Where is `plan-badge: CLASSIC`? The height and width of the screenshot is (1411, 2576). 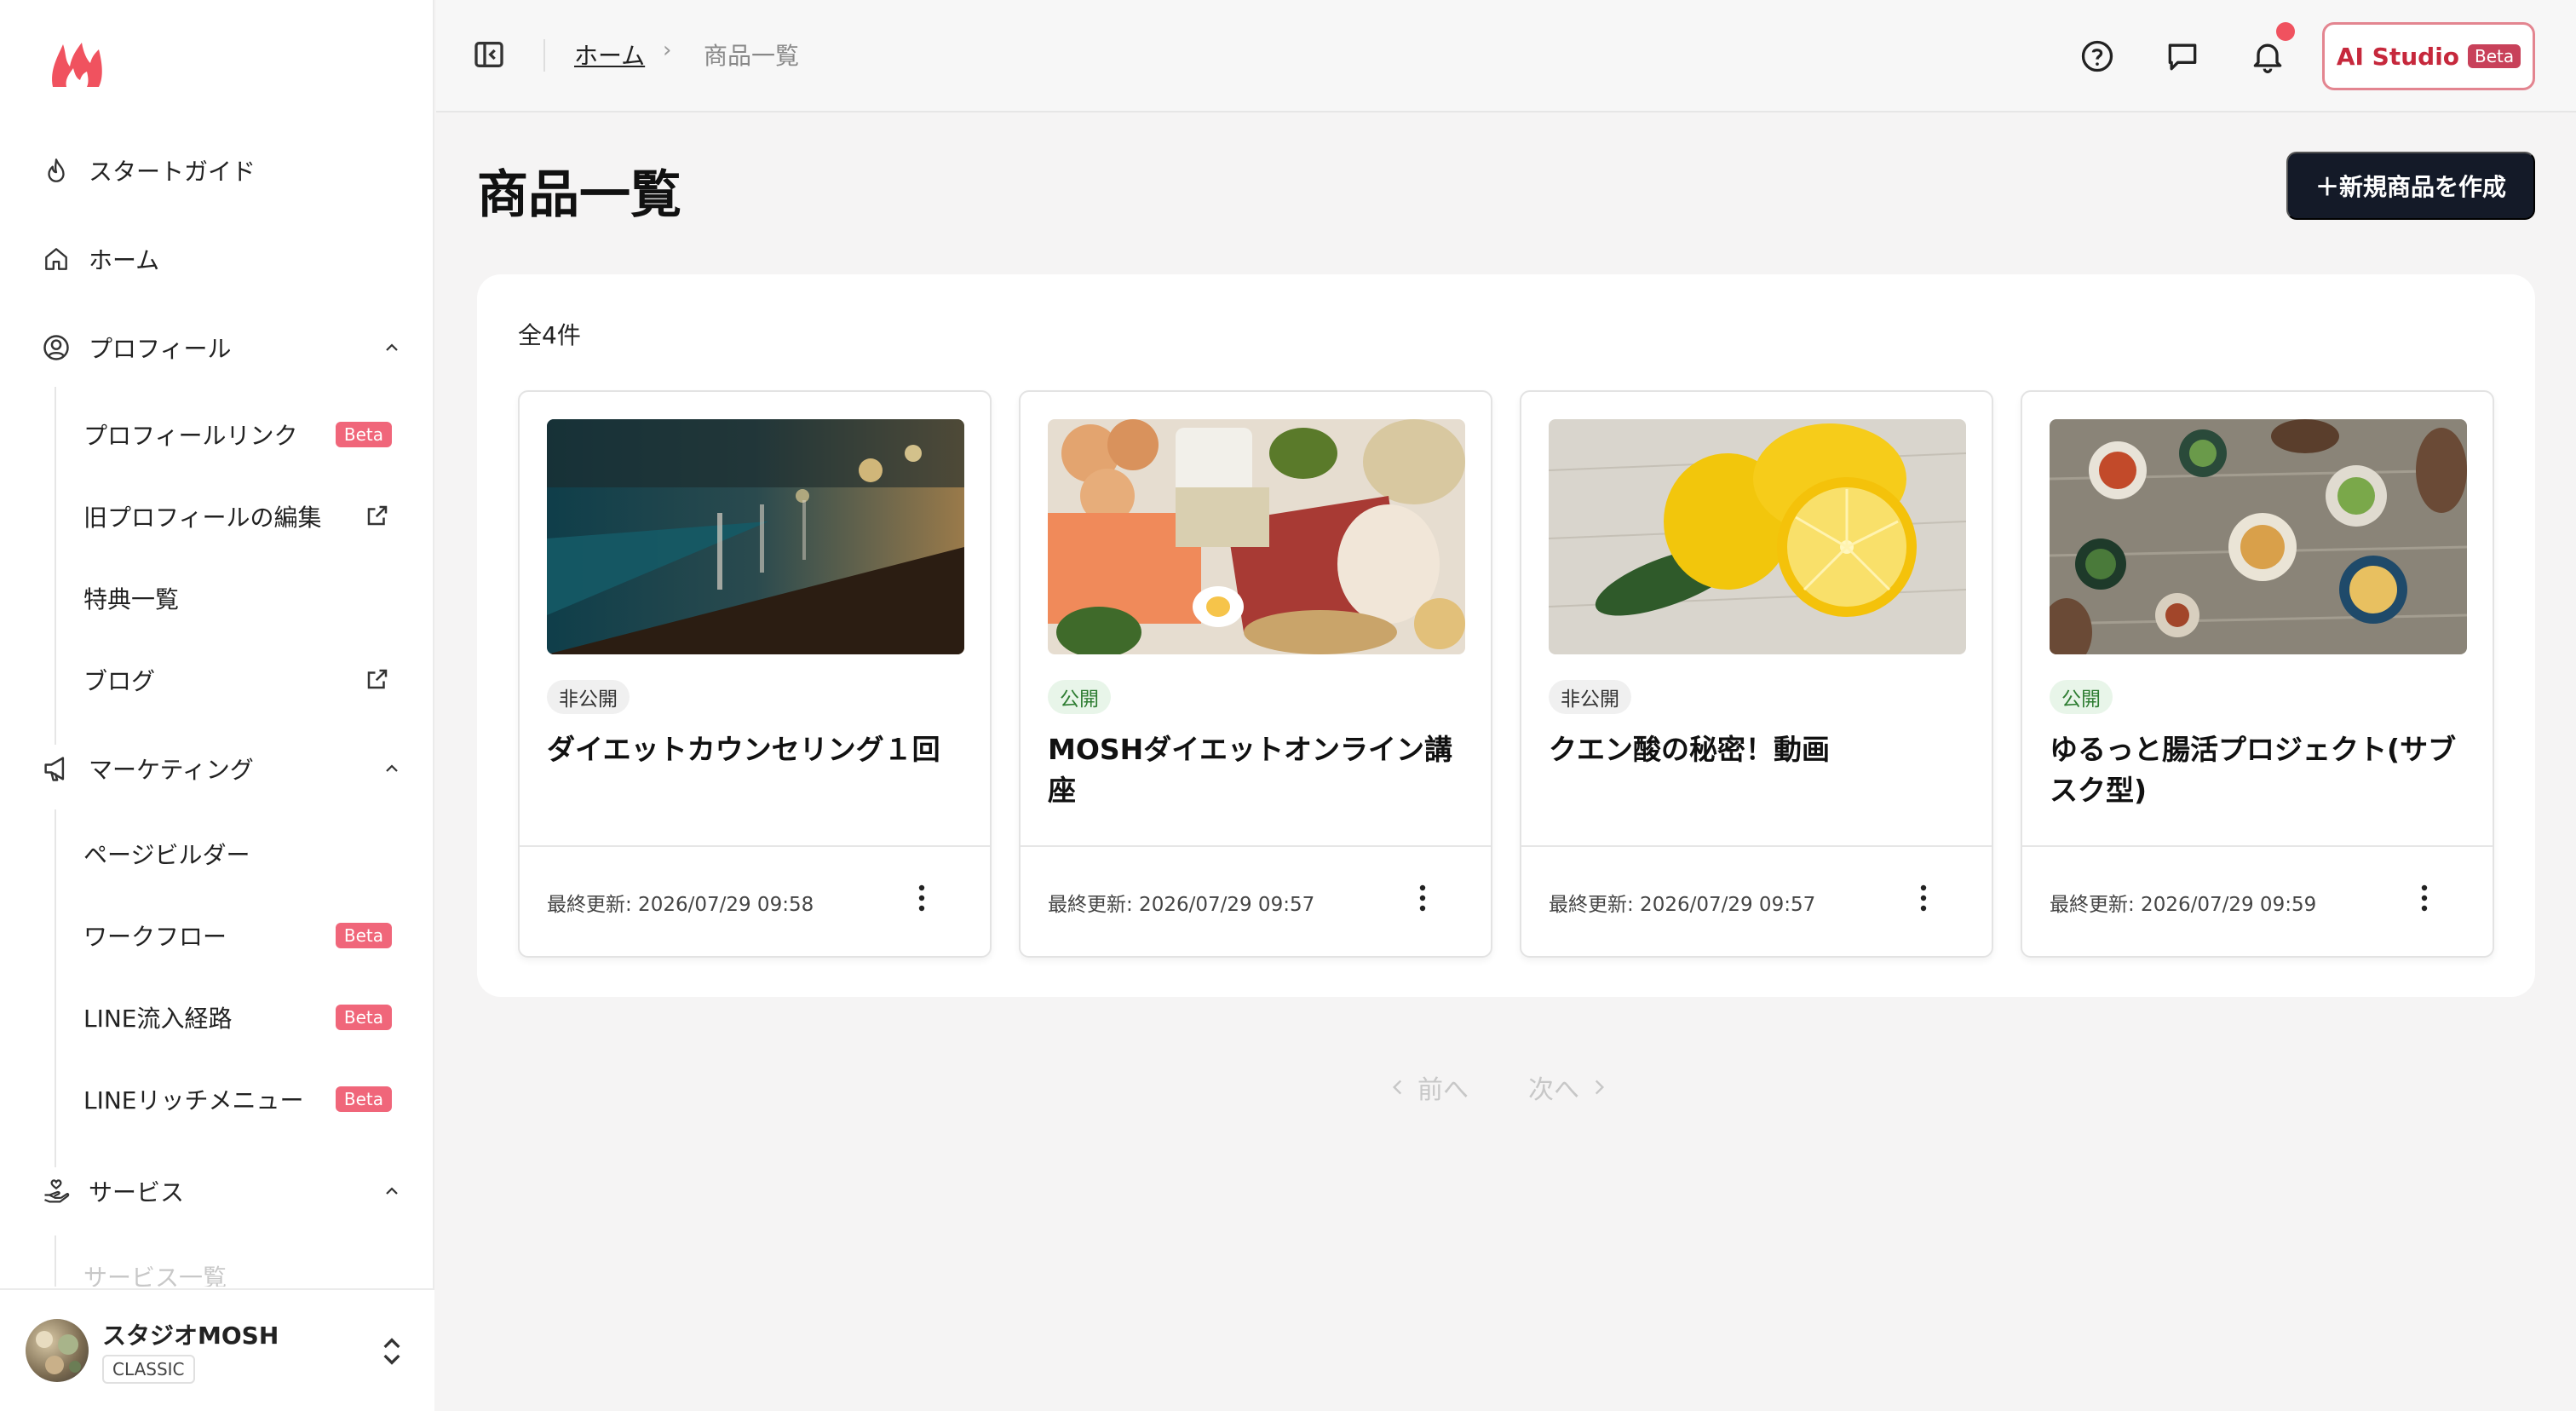
plan-badge: CLASSIC is located at coordinates (148, 1369).